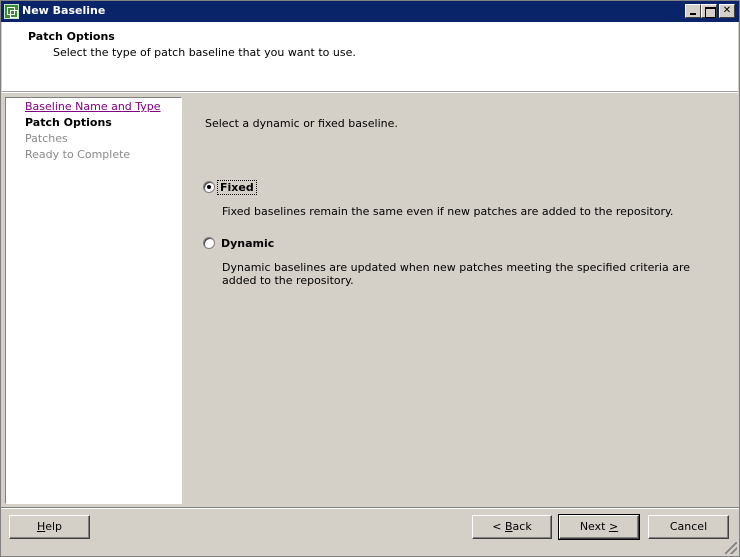 The width and height of the screenshot is (740, 557). Describe the element at coordinates (68, 122) in the screenshot. I see `step-patch-options: Patch Options` at that location.